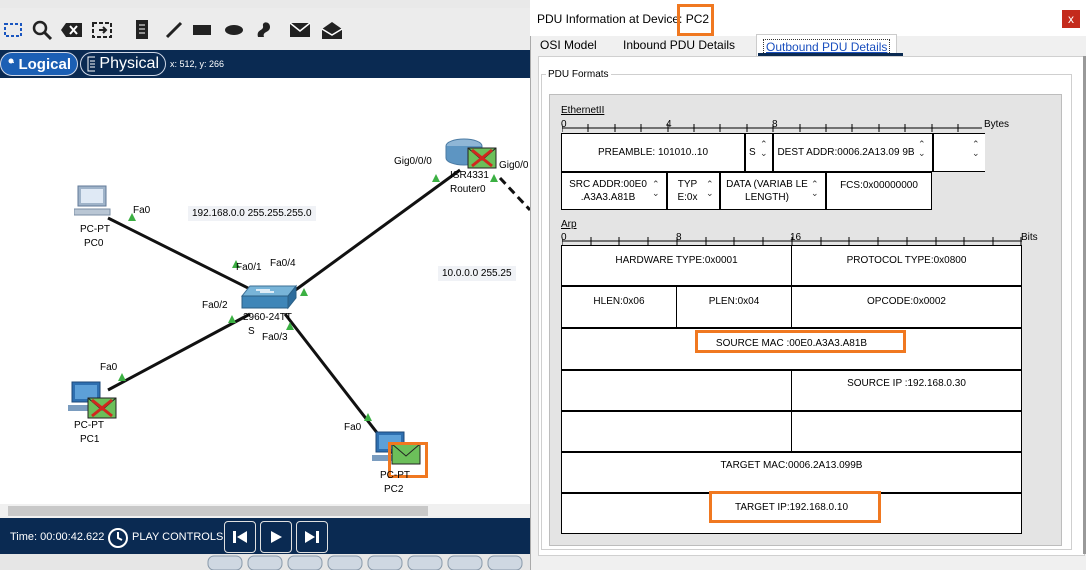  Describe the element at coordinates (853, 152) in the screenshot. I see `dest-addr-field: DEST ADDR:0006.2A13.09 9B` at that location.